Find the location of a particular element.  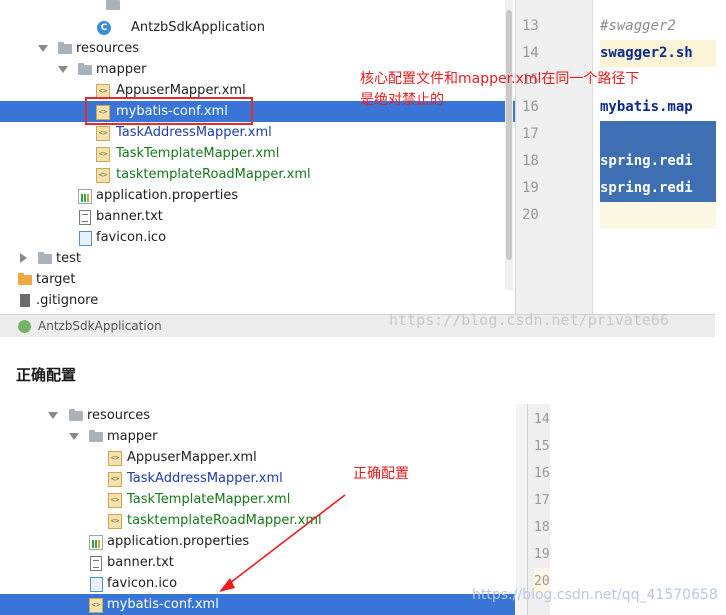

arrow-line is located at coordinates (285, 540).